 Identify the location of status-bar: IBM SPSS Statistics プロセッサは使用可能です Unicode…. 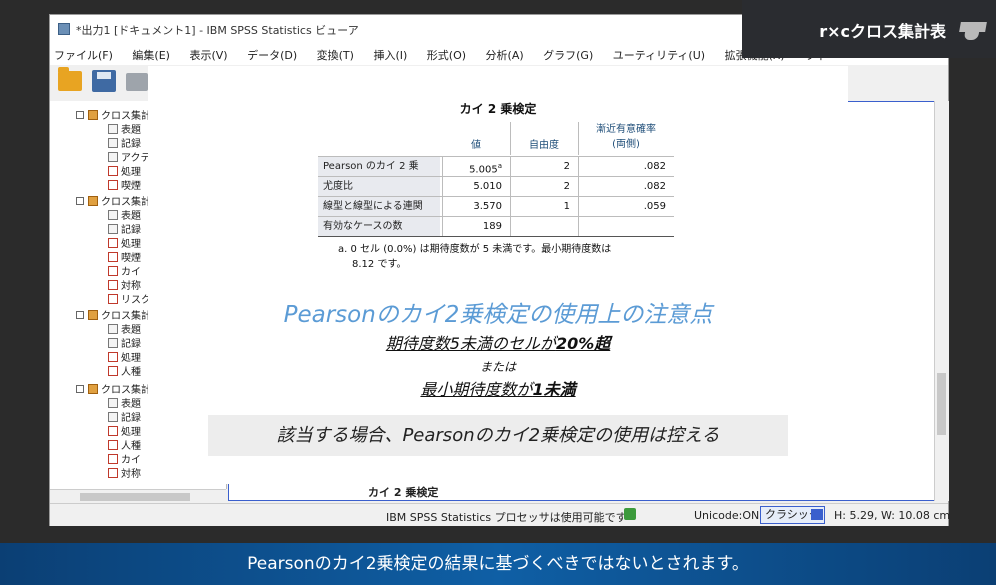
(500, 514).